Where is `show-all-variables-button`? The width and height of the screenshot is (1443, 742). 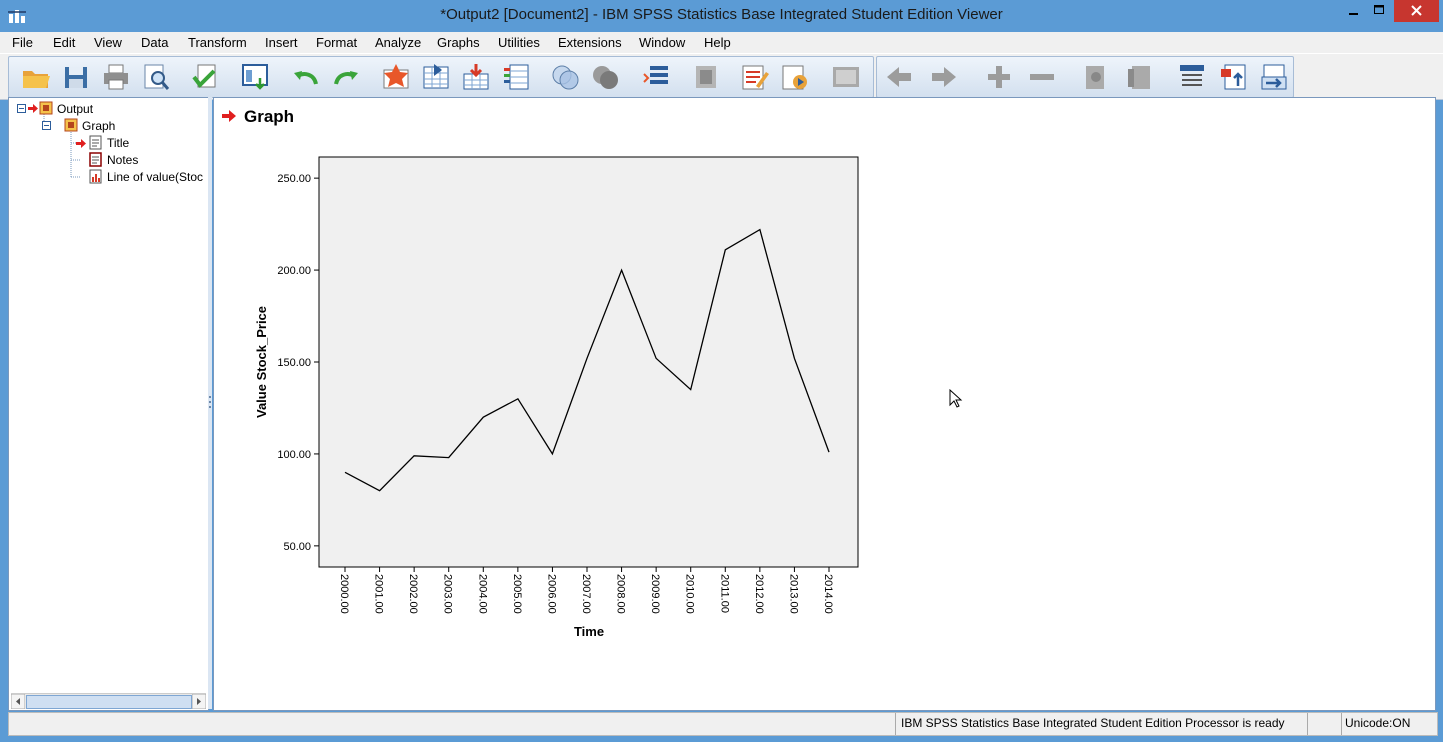
show-all-variables-button is located at coordinates (606, 77).